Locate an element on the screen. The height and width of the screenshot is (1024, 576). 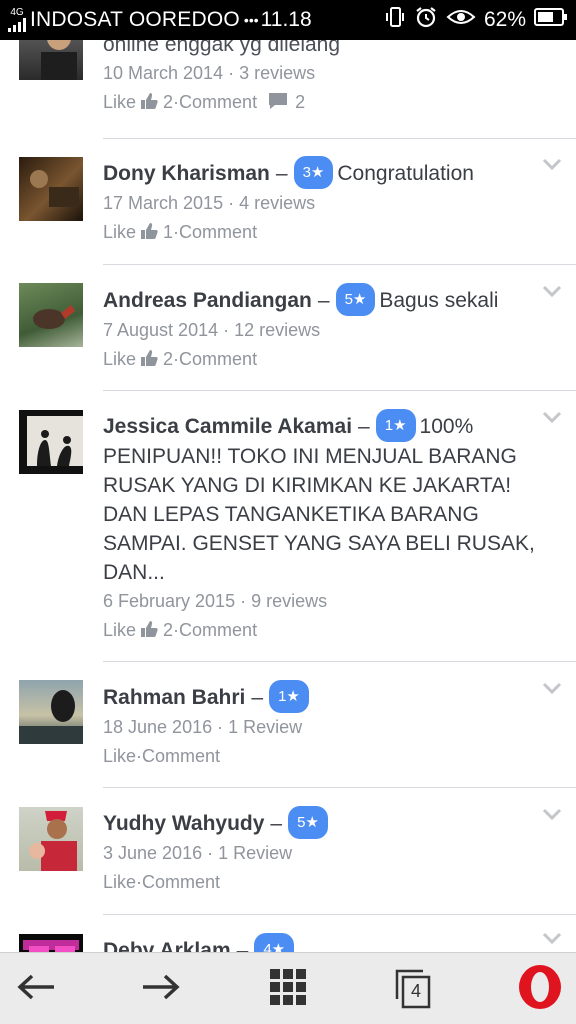
back-button is located at coordinates (36, 988).